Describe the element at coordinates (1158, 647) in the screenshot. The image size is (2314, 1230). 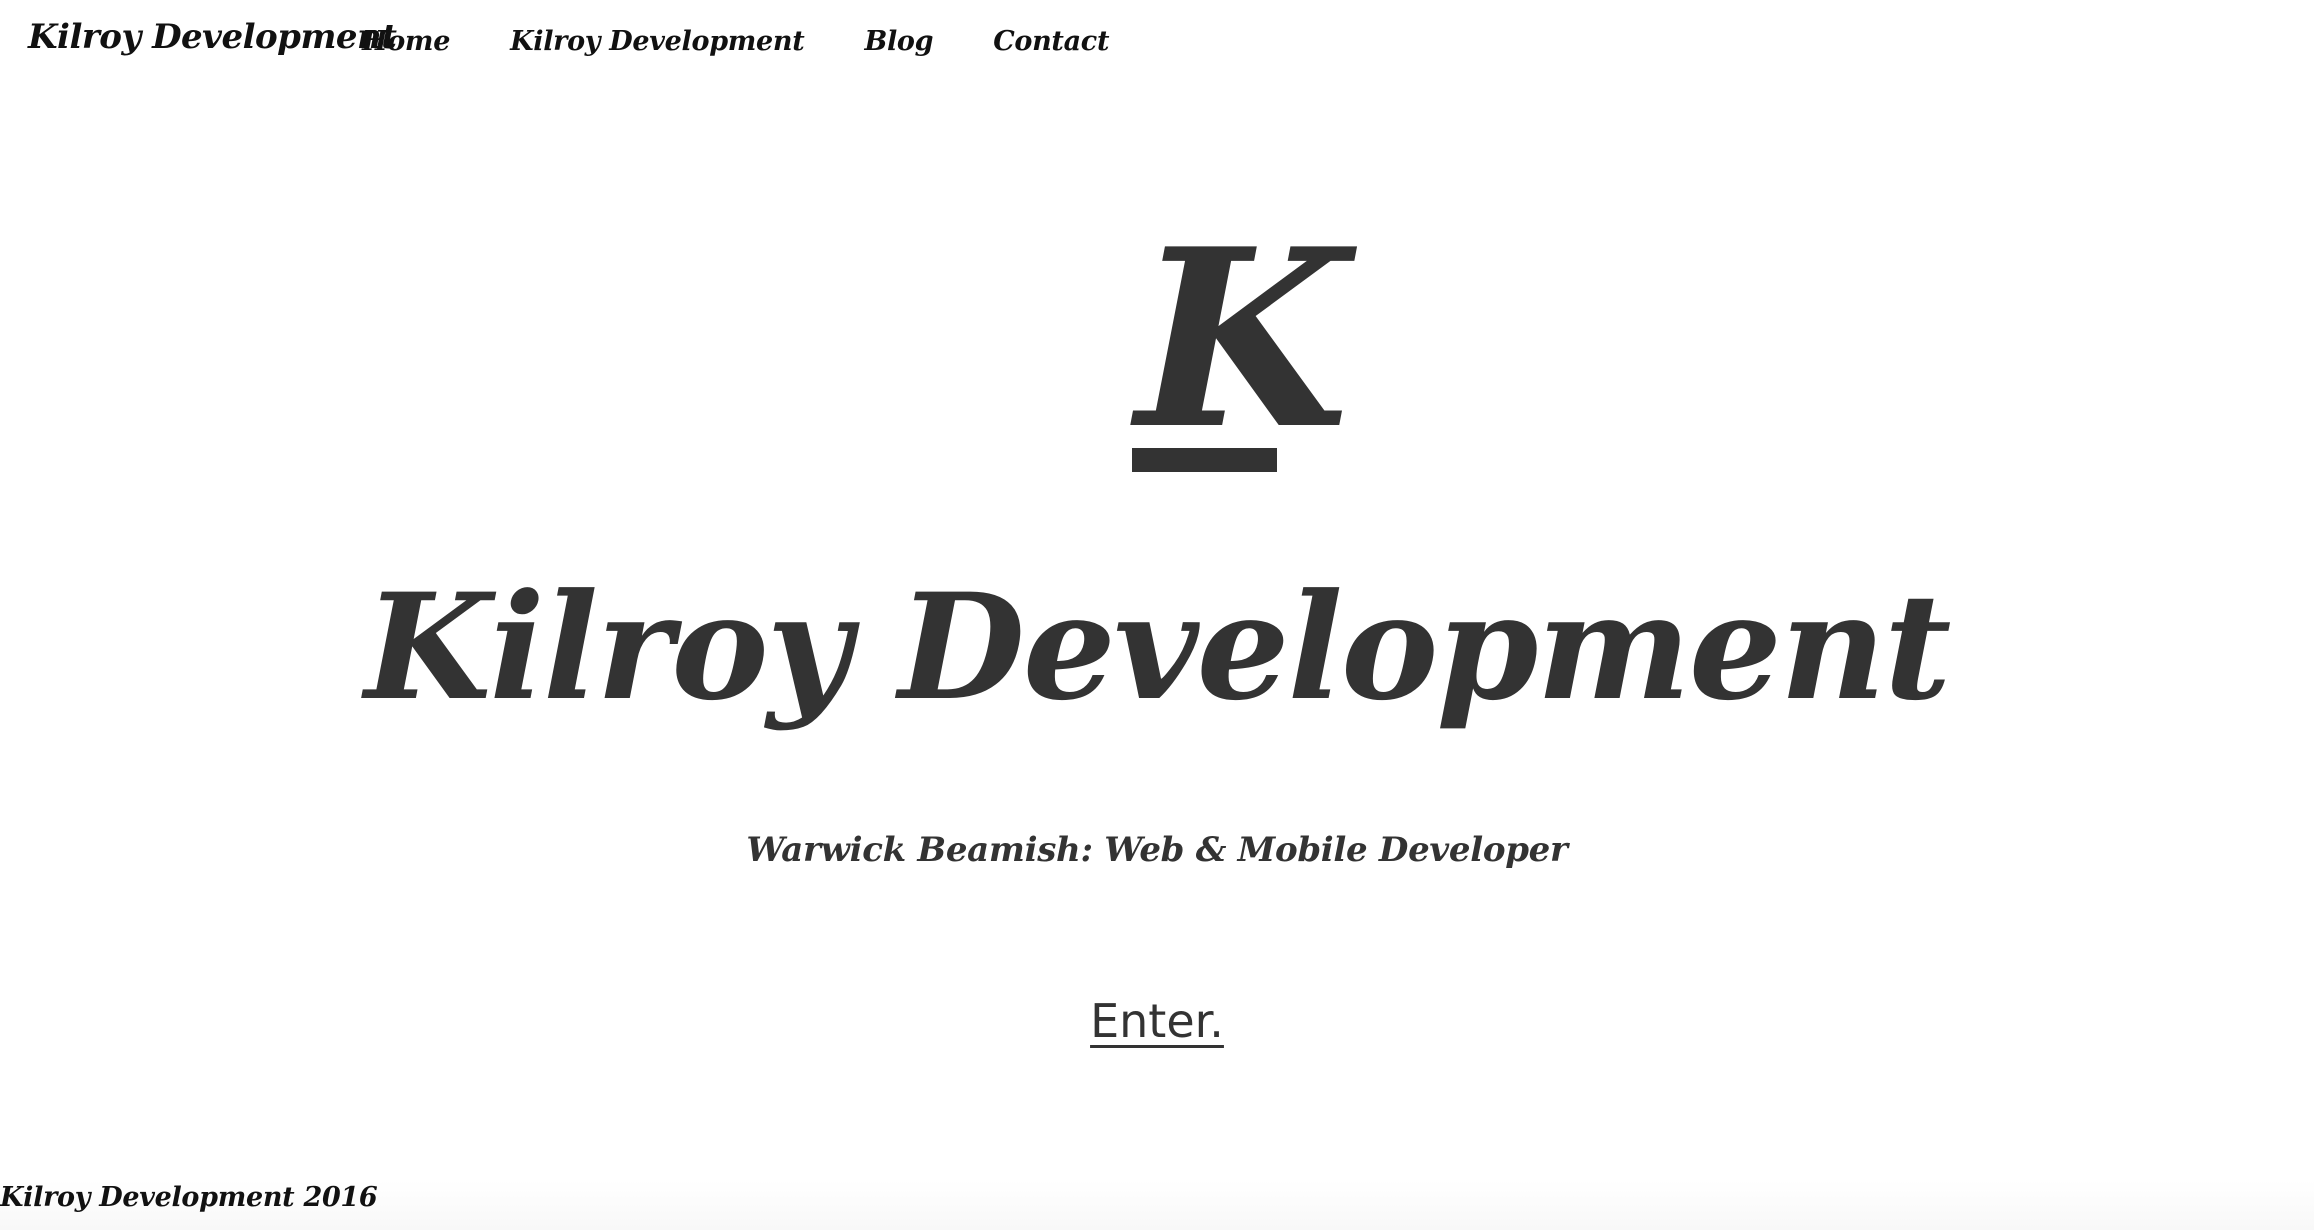
I see `hero-title: Kilroy Development` at that location.